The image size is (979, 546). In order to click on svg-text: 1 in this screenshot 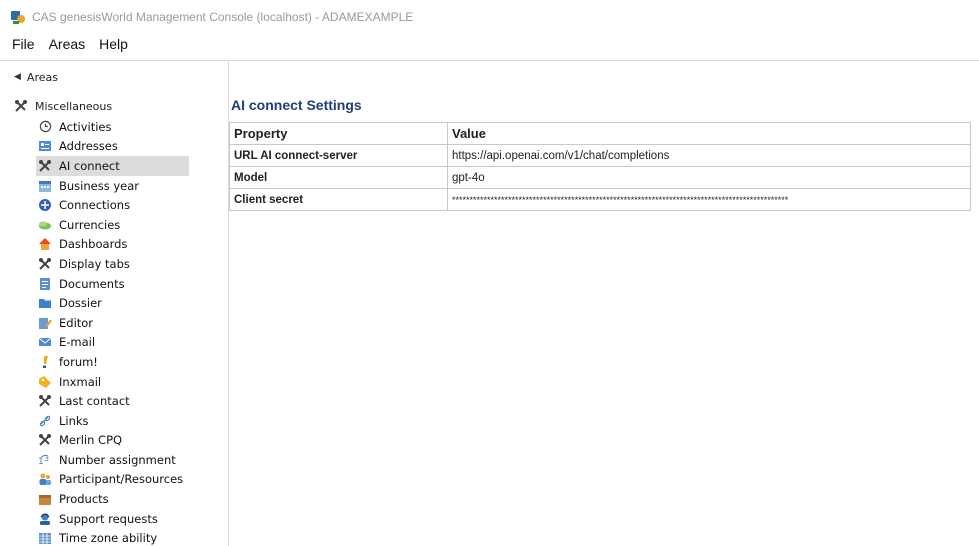, I will do `click(41, 462)`.